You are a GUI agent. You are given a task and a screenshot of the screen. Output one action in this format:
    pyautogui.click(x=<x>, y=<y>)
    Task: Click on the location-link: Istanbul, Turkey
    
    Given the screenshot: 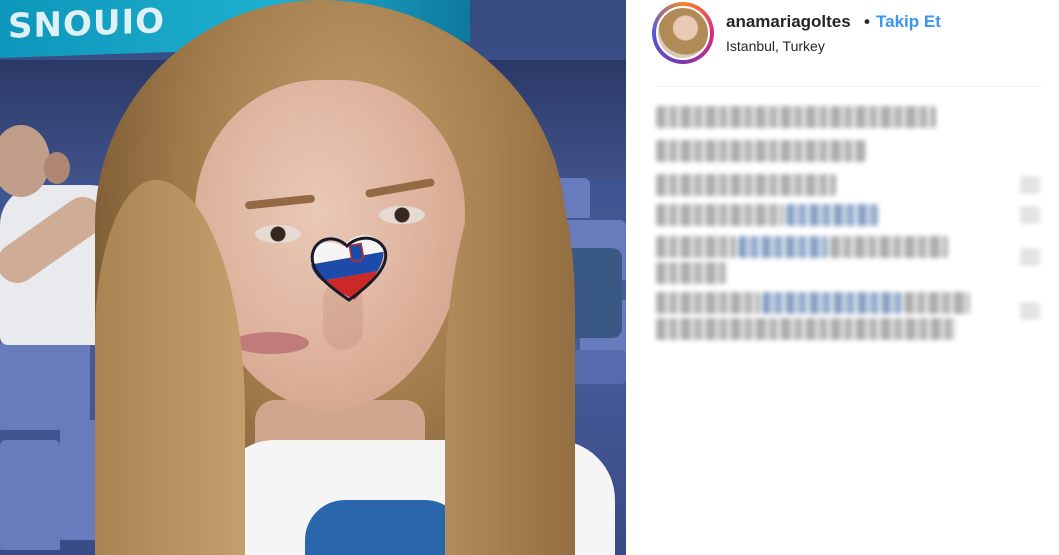 What is the action you would take?
    pyautogui.click(x=775, y=46)
    